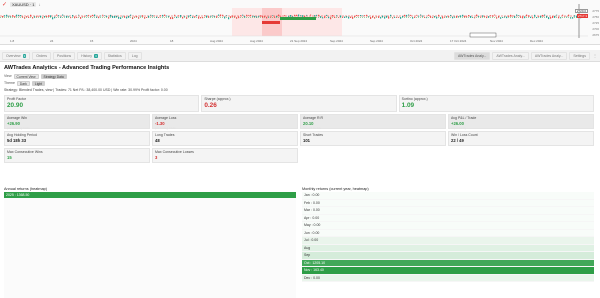  Describe the element at coordinates (26, 76) in the screenshot. I see `view-current-button: Current View` at that location.